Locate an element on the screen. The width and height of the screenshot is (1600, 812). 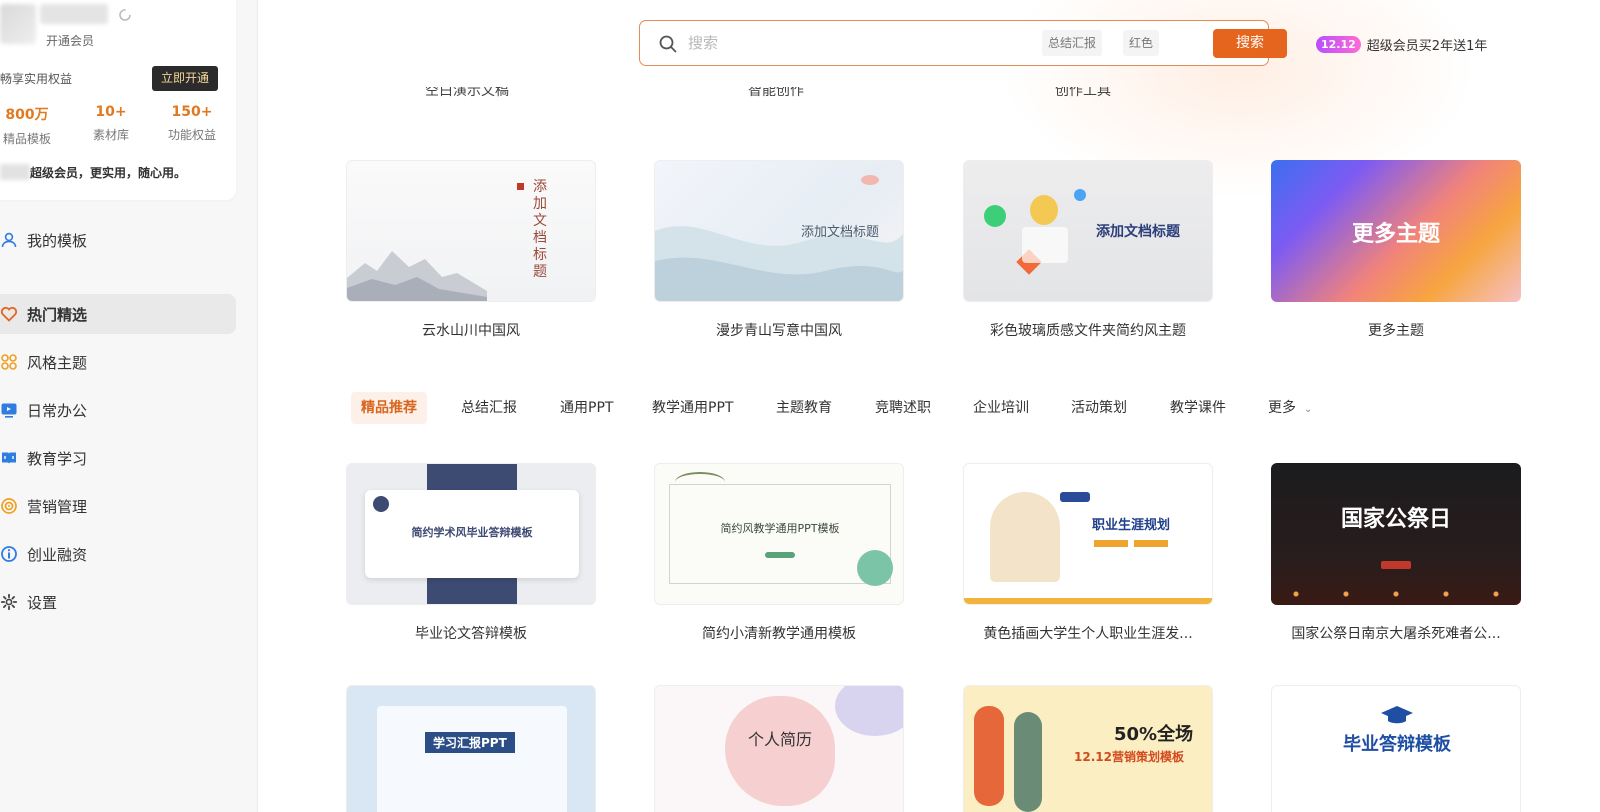
tree-icon is located at coordinates (875, 568).